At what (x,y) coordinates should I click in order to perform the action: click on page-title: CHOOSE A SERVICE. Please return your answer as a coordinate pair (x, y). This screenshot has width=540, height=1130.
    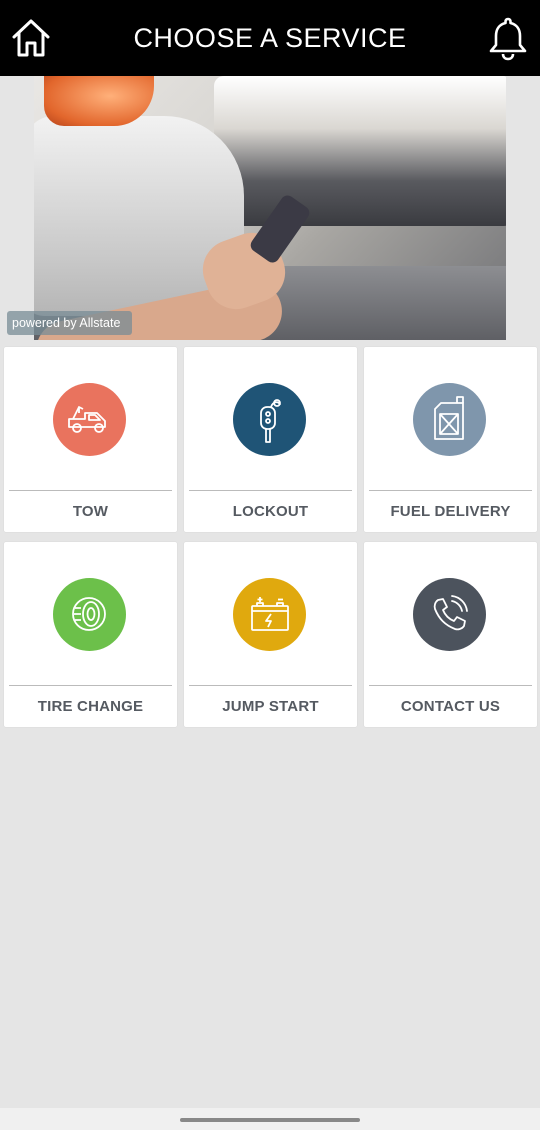
    Looking at the image, I should click on (270, 38).